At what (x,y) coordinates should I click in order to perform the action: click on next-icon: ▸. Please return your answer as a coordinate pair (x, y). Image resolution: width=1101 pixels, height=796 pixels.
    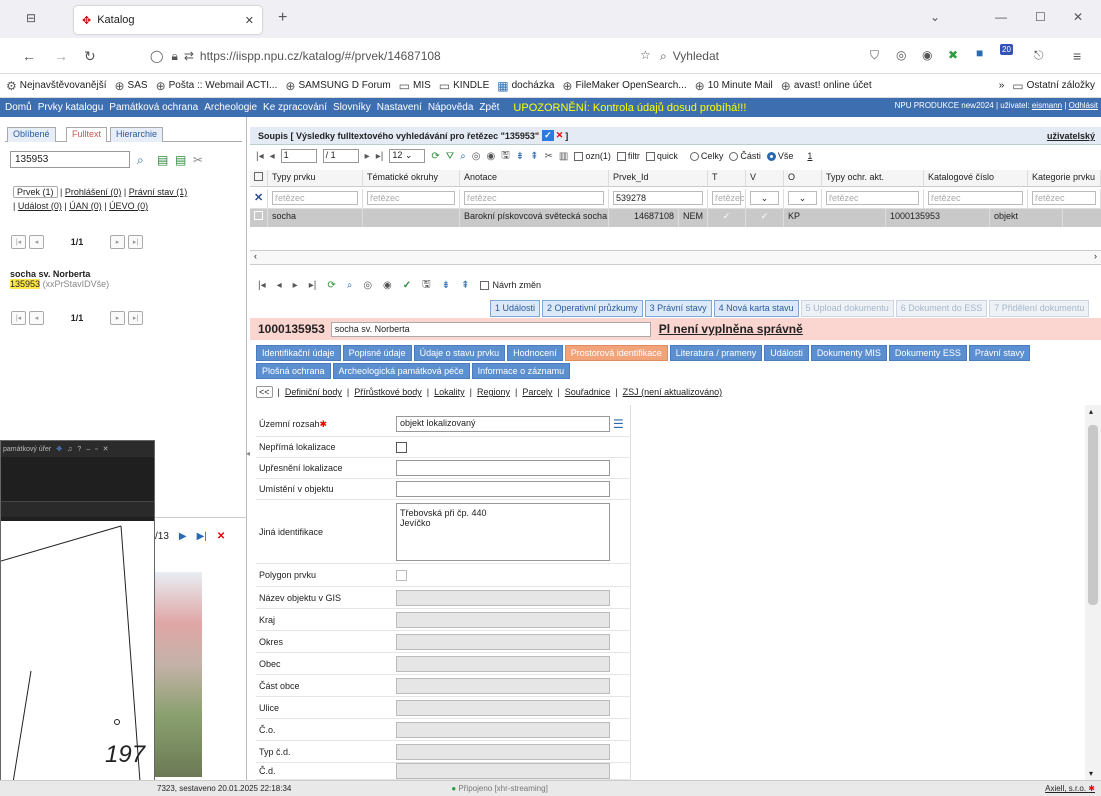
    Looking at the image, I should click on (295, 285).